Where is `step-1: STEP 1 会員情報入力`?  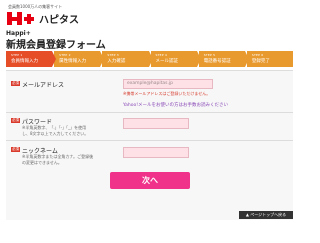
step-1: STEP 1 会員情報入力 is located at coordinates (31, 59).